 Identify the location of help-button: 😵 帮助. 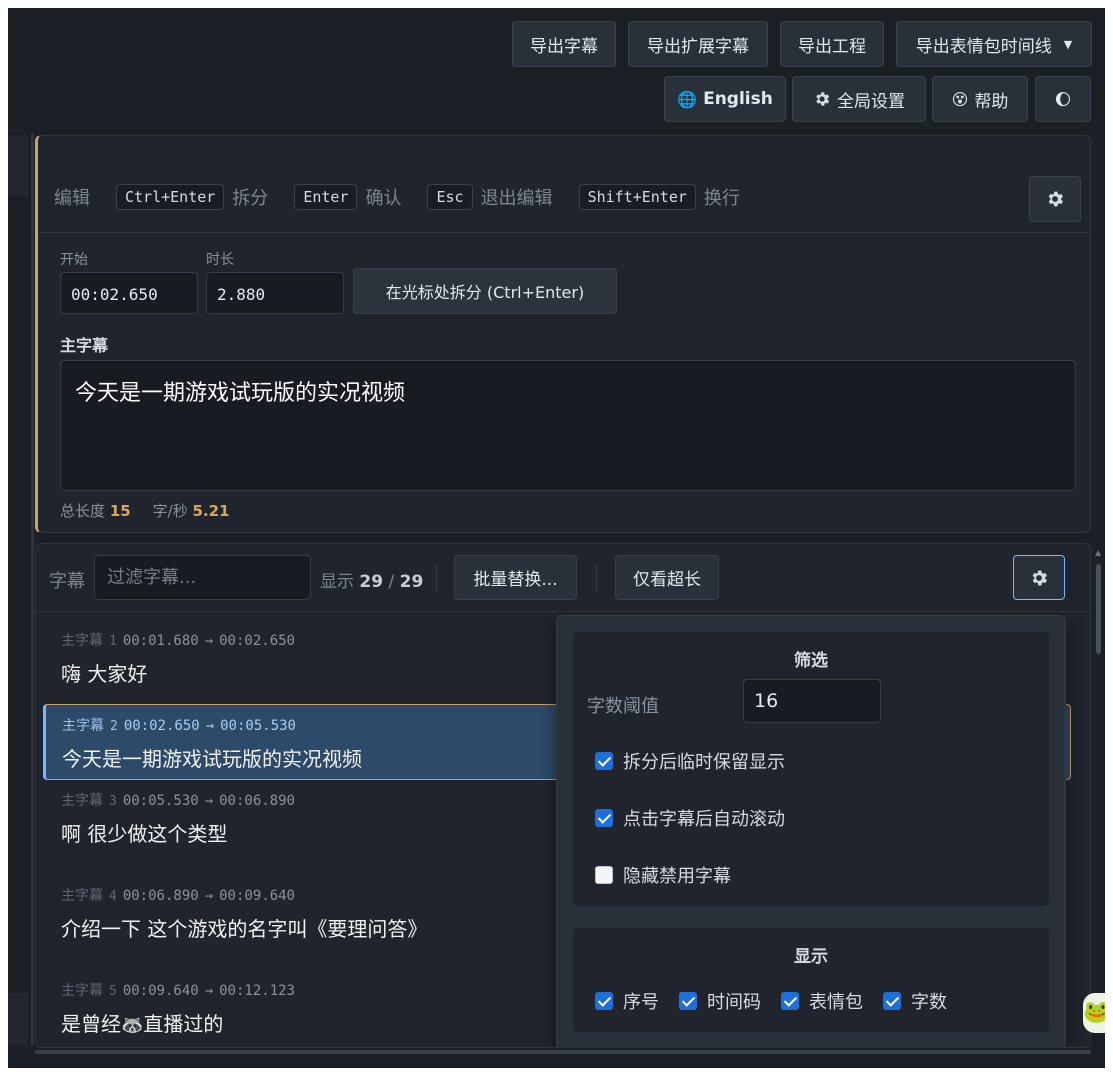
(980, 99).